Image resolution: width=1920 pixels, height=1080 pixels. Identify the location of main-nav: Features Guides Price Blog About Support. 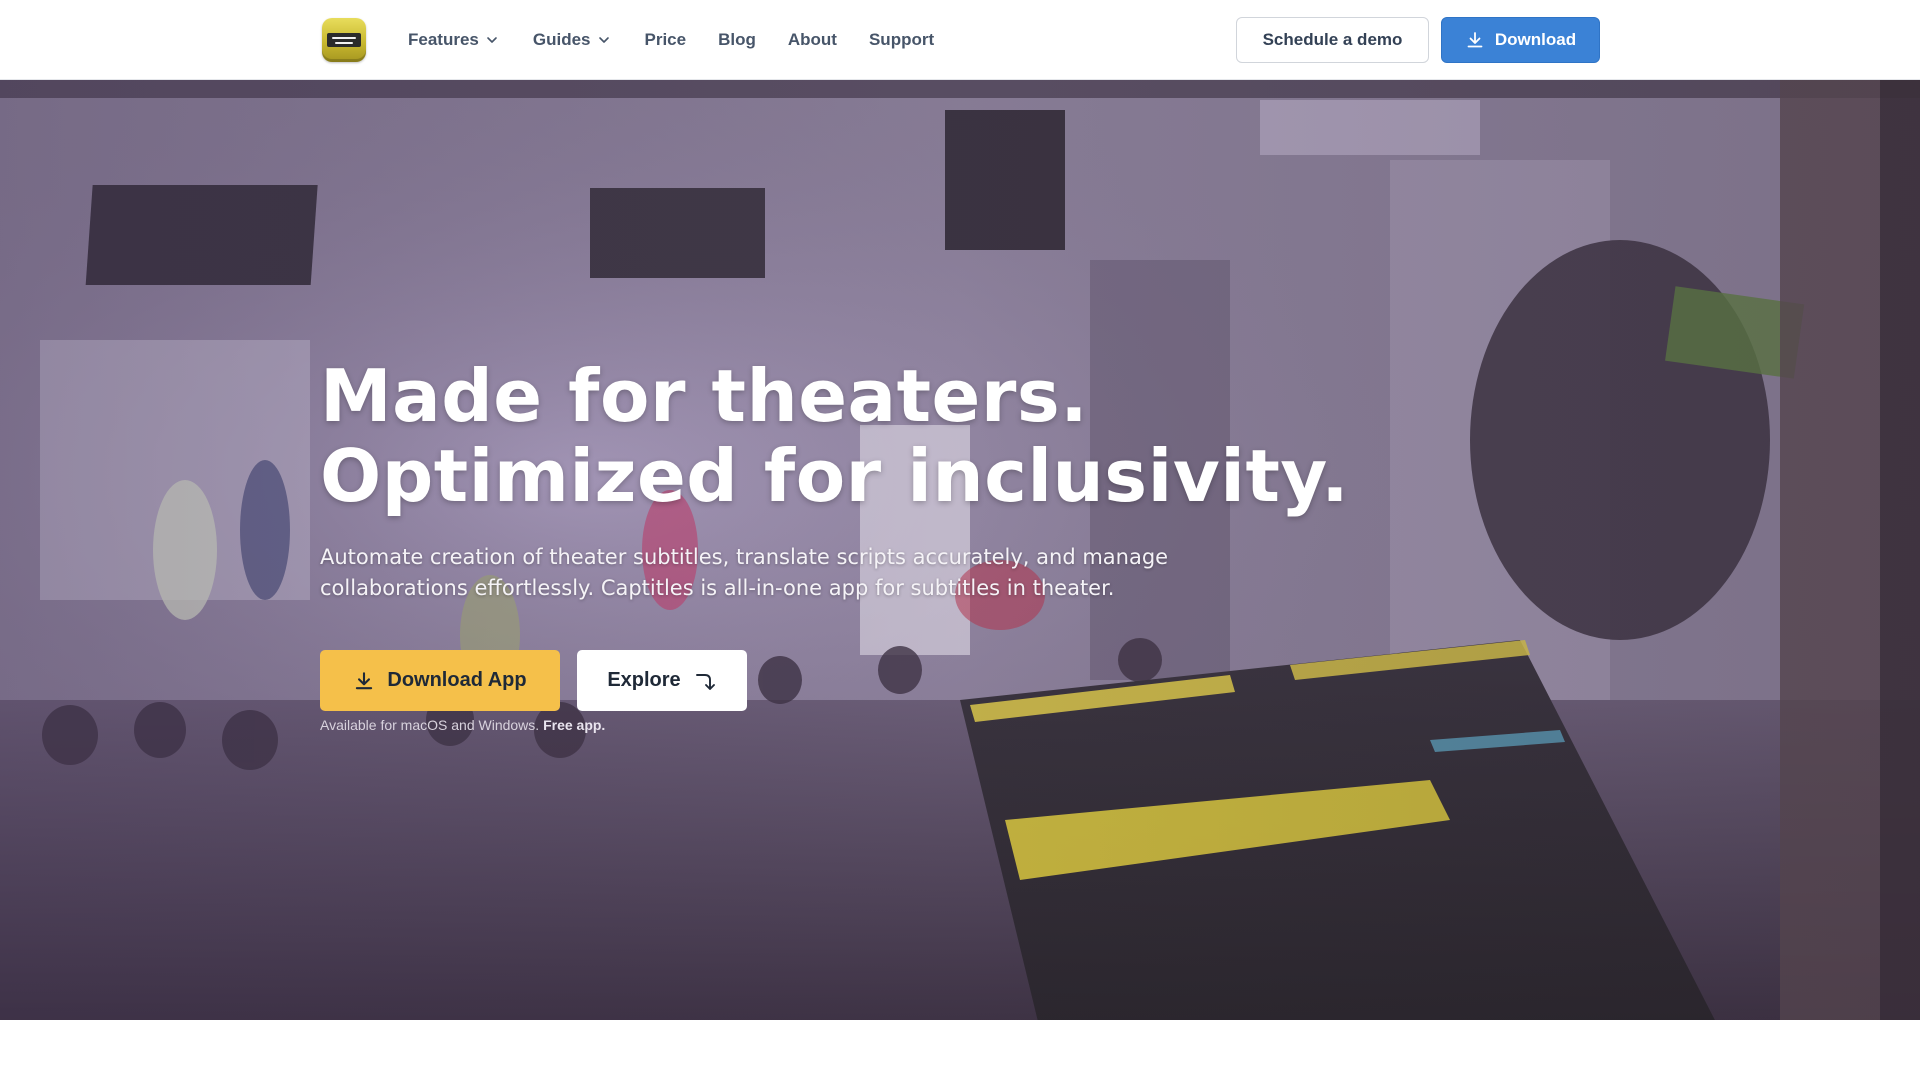
(687, 40).